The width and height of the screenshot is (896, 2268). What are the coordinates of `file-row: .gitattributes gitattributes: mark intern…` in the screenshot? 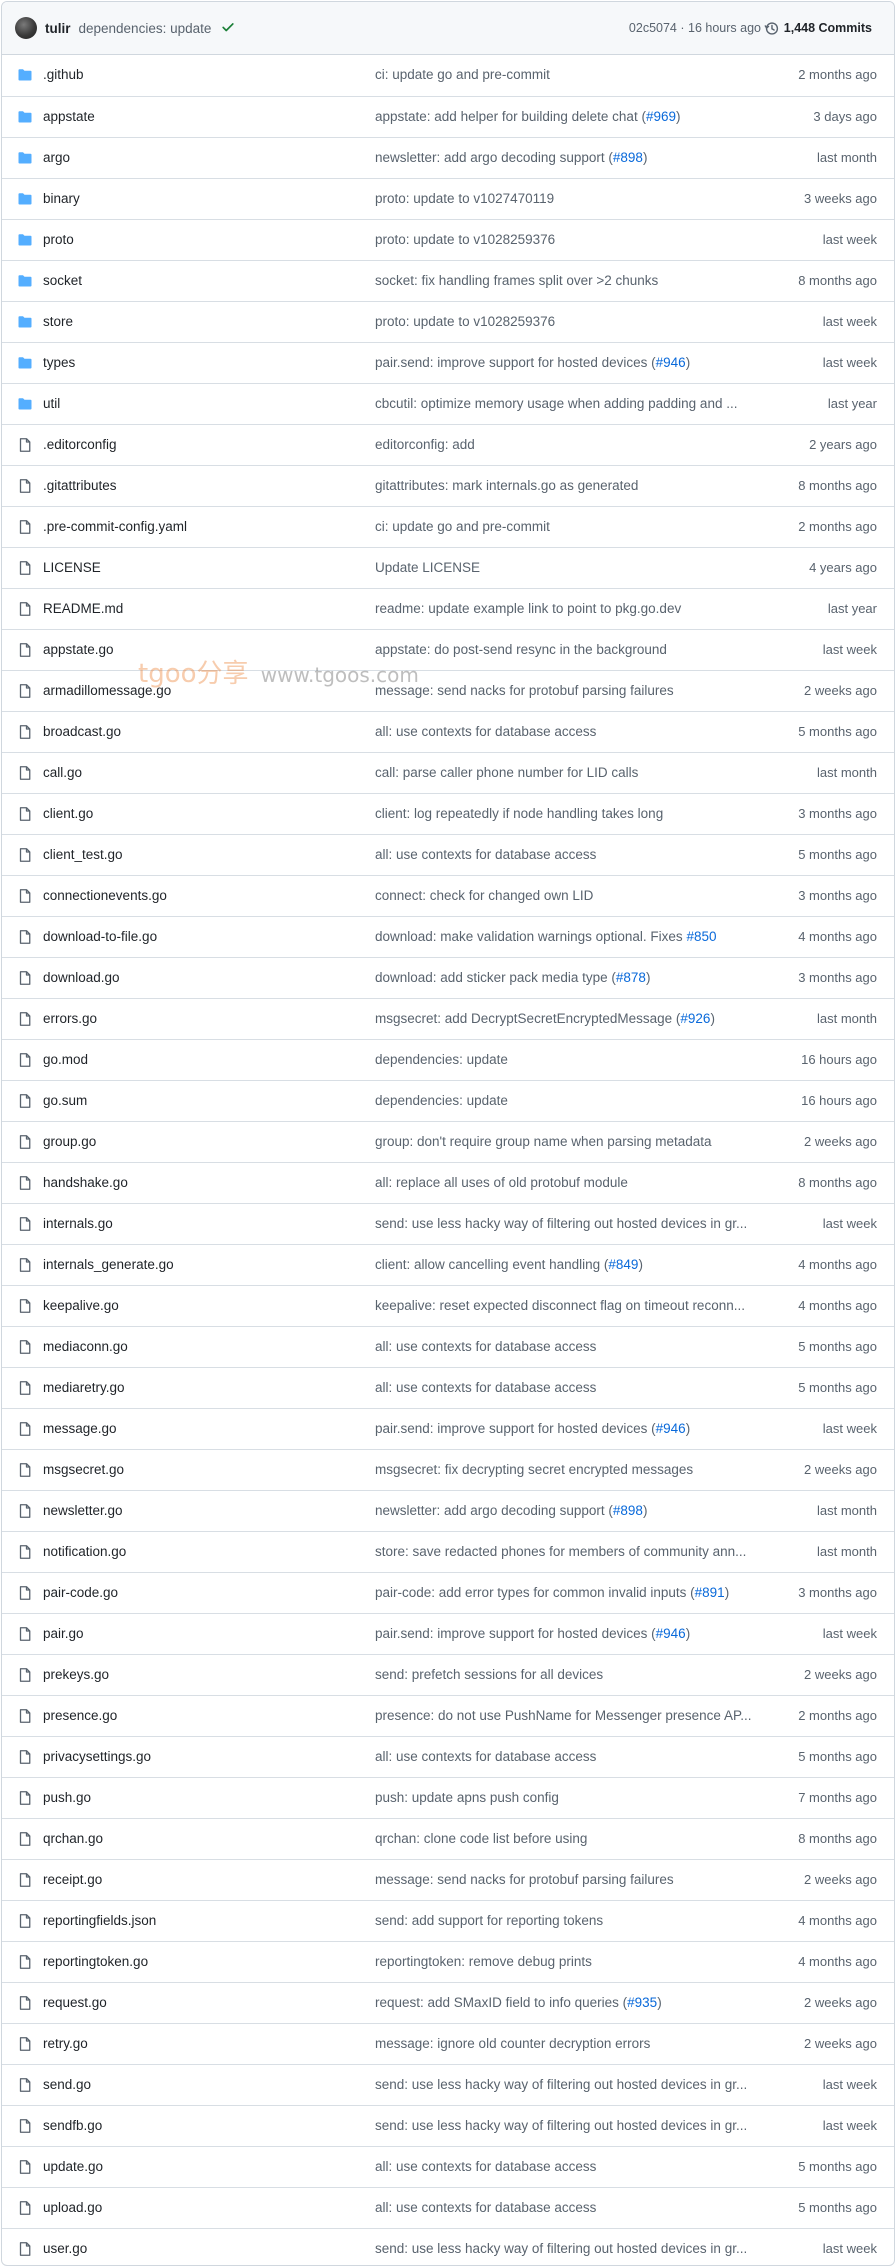 It's located at (448, 485).